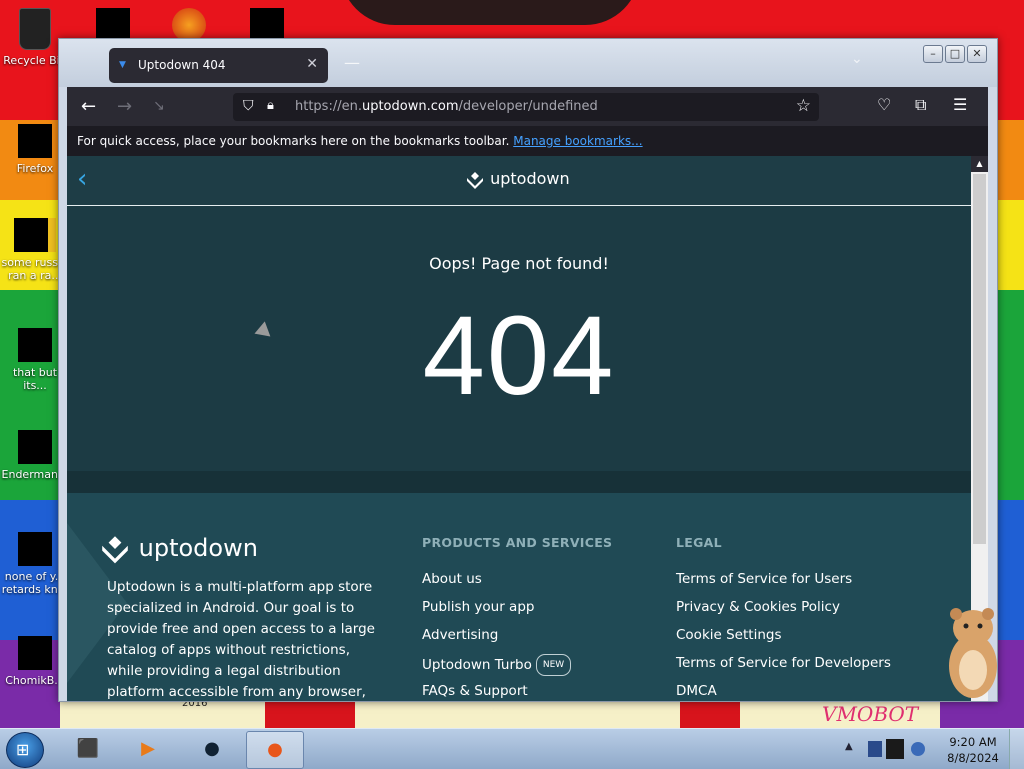 This screenshot has width=1024, height=769. I want to click on folder-icon, so click(35, 345).